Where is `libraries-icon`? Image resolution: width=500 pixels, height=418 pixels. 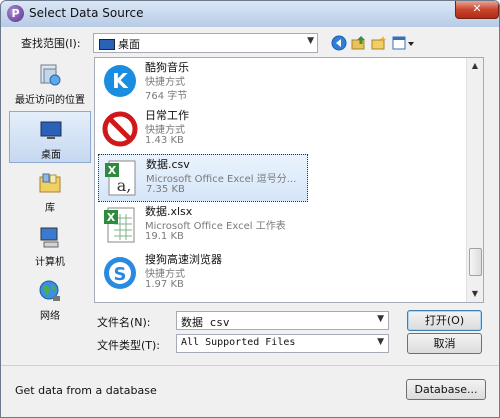 libraries-icon is located at coordinates (50, 183).